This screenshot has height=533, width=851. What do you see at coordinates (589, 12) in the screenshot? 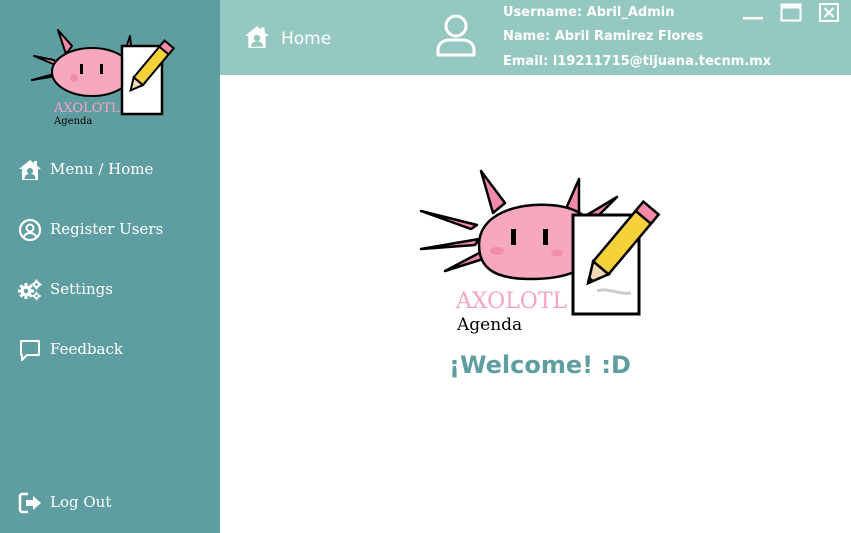
I see `user-username: Username: Abril_Admin` at bounding box center [589, 12].